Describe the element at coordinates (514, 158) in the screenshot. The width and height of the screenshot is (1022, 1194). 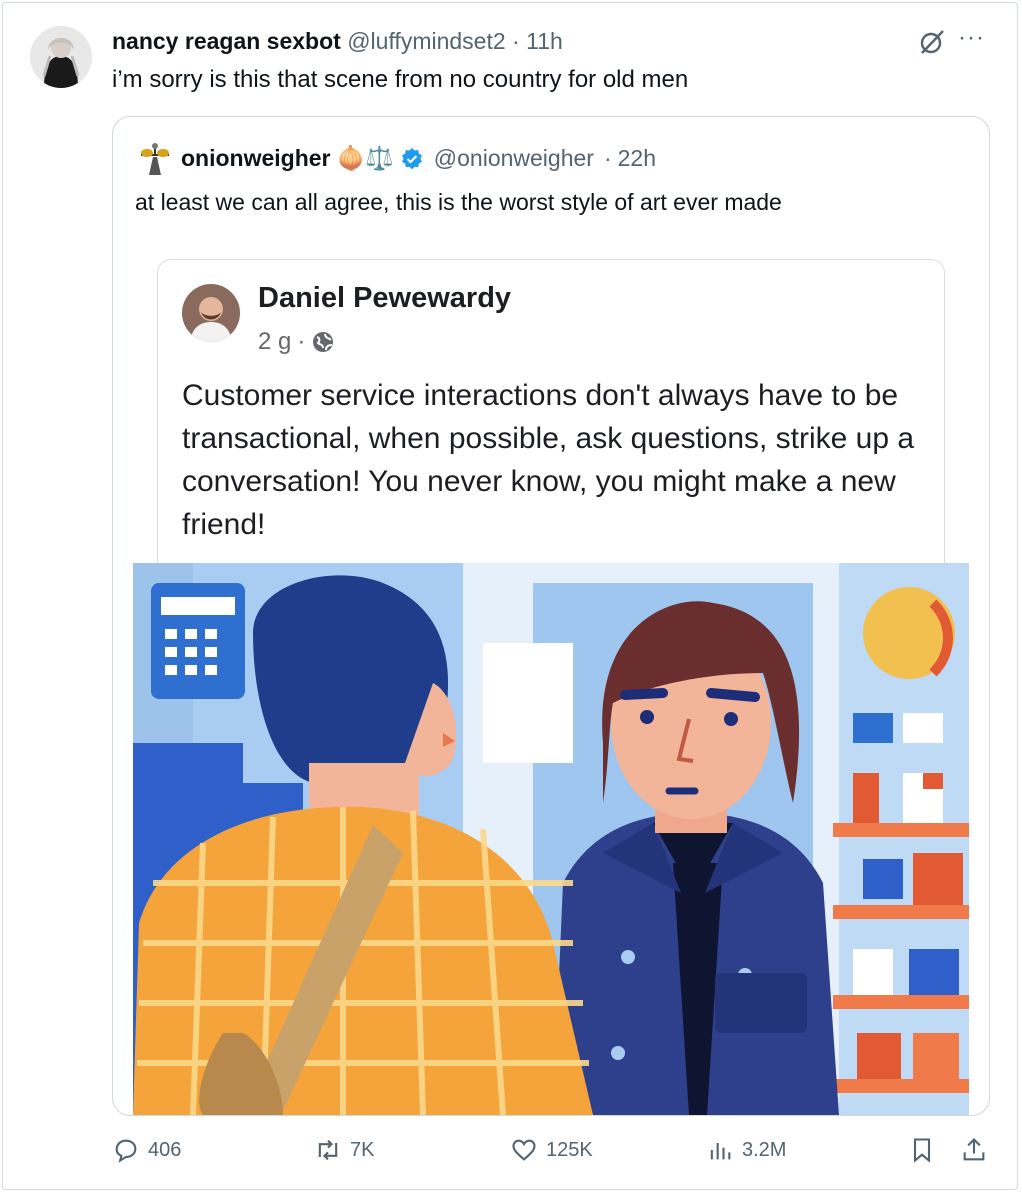
I see `quote-handle: @onionweigher` at that location.